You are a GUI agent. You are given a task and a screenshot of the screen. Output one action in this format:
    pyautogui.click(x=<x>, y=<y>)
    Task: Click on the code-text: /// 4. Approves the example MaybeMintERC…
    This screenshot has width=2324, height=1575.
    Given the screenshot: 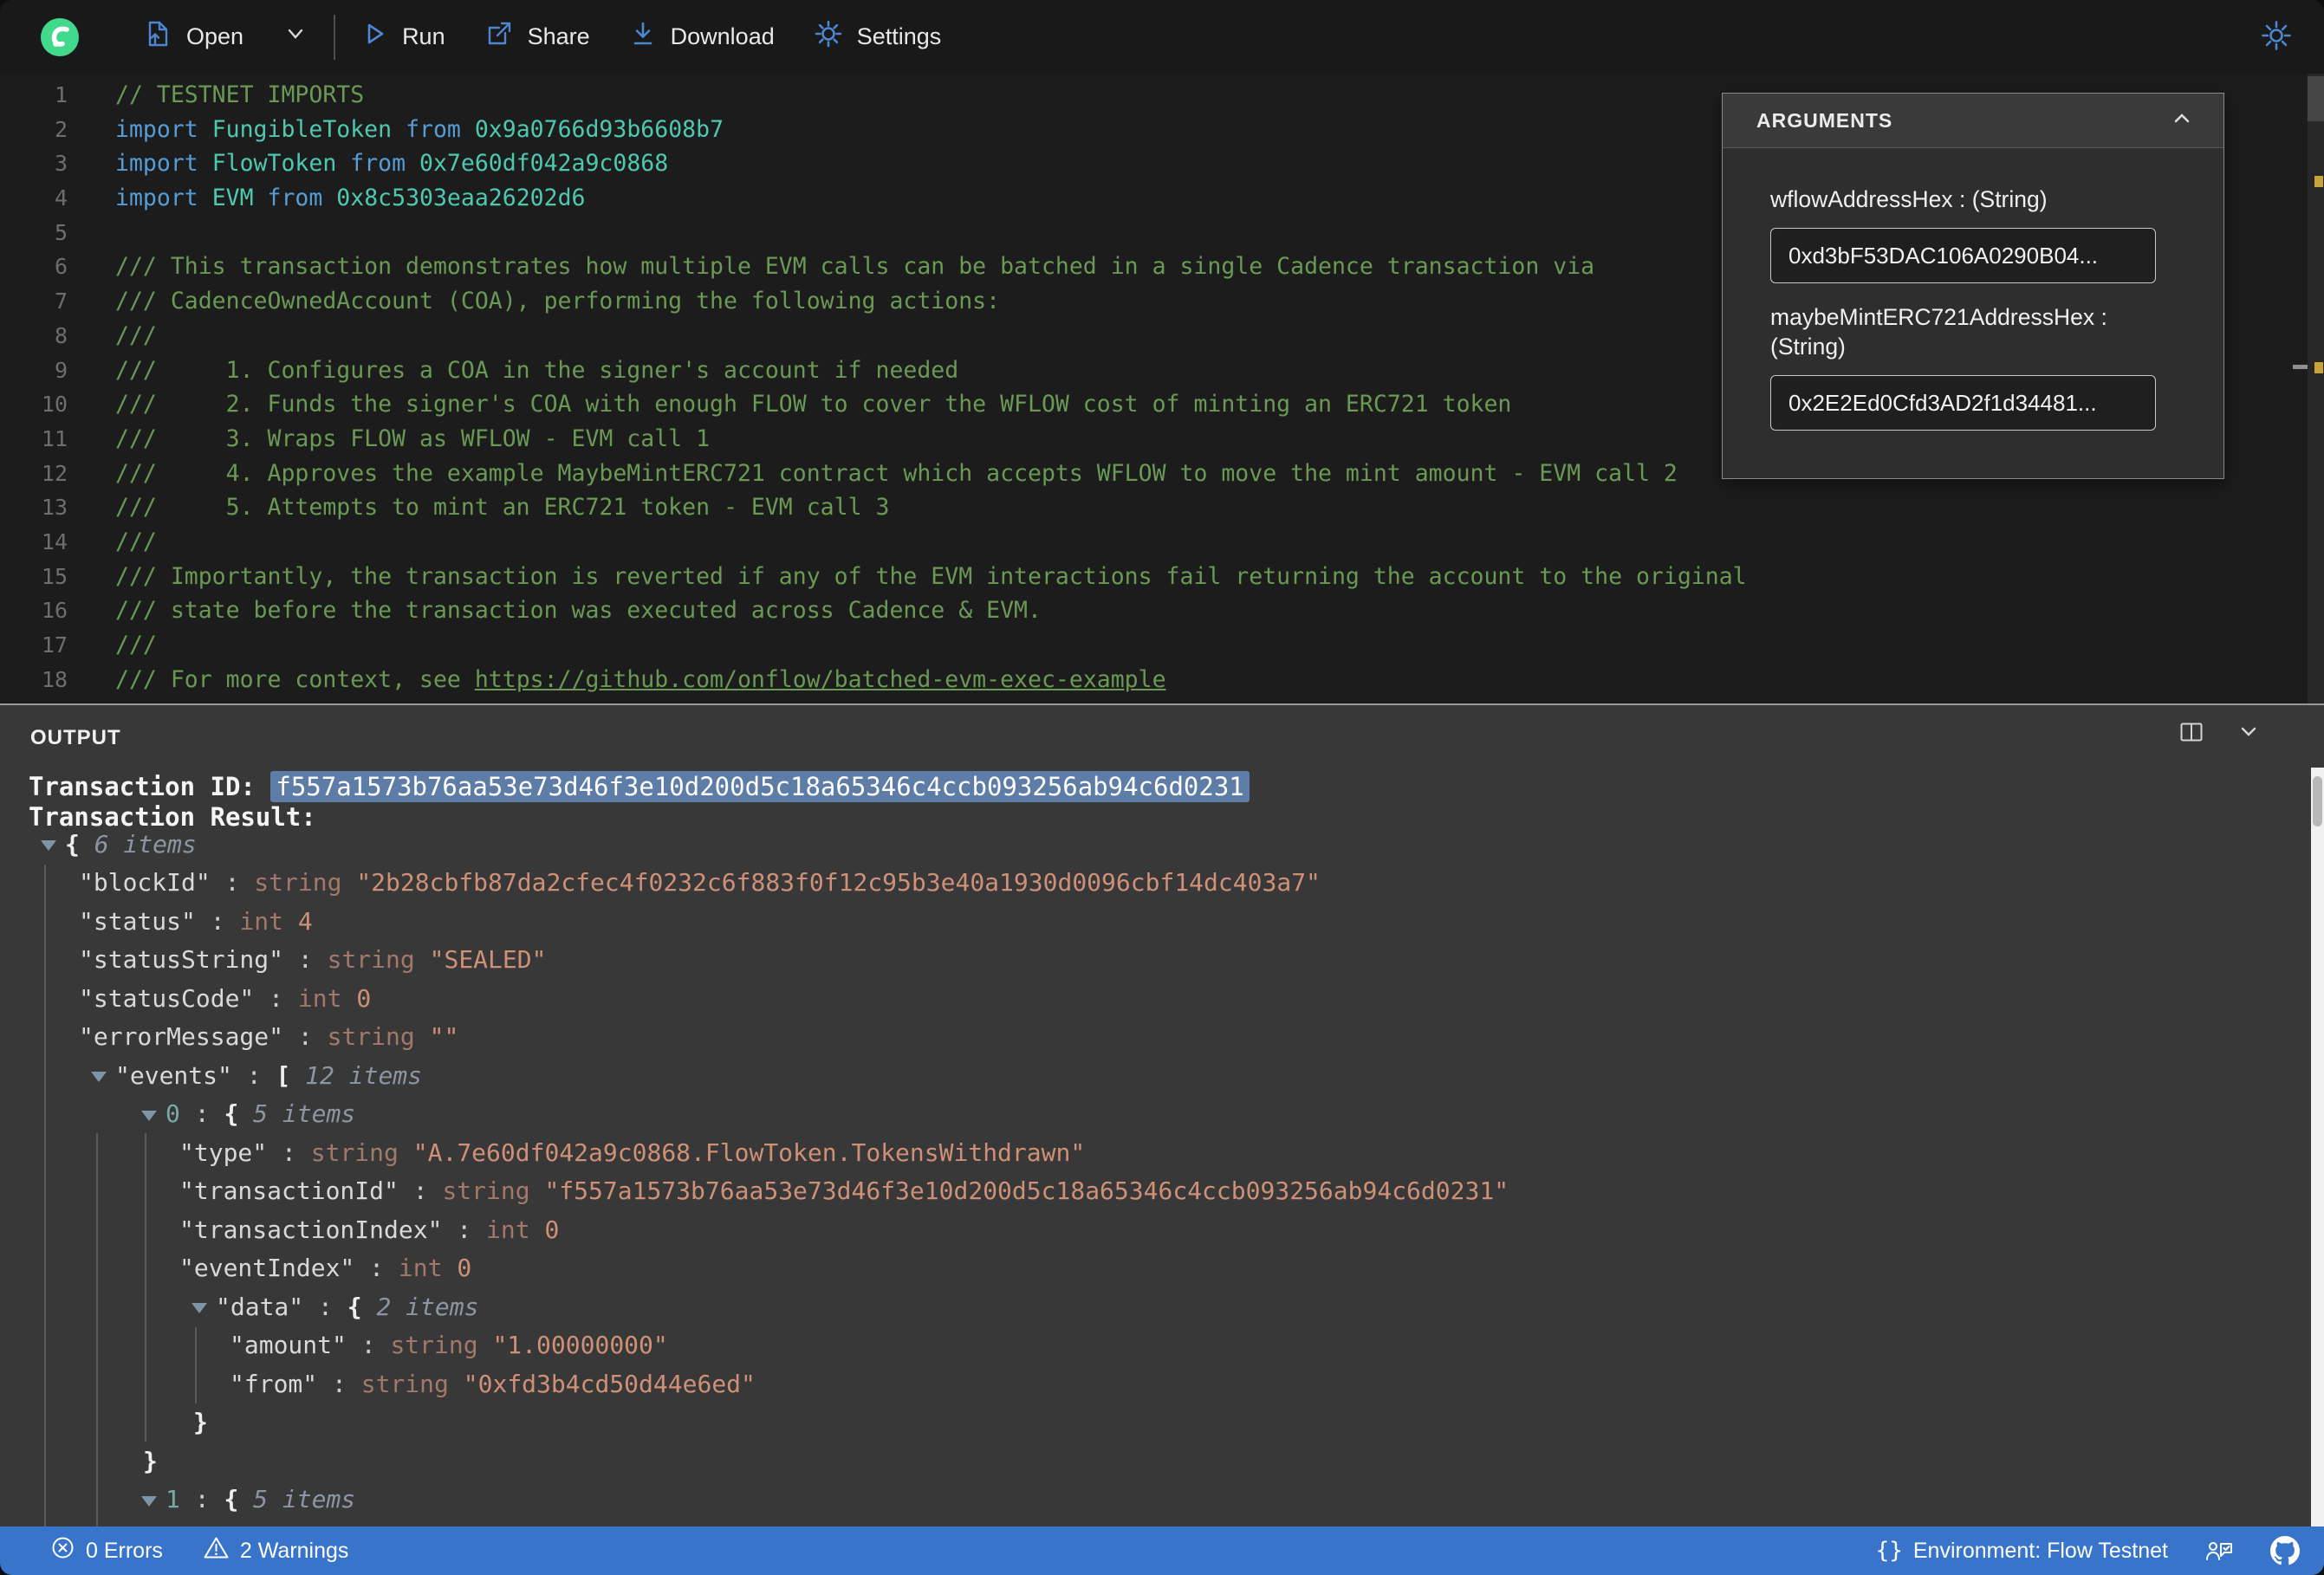 What is the action you would take?
    pyautogui.click(x=873, y=474)
    